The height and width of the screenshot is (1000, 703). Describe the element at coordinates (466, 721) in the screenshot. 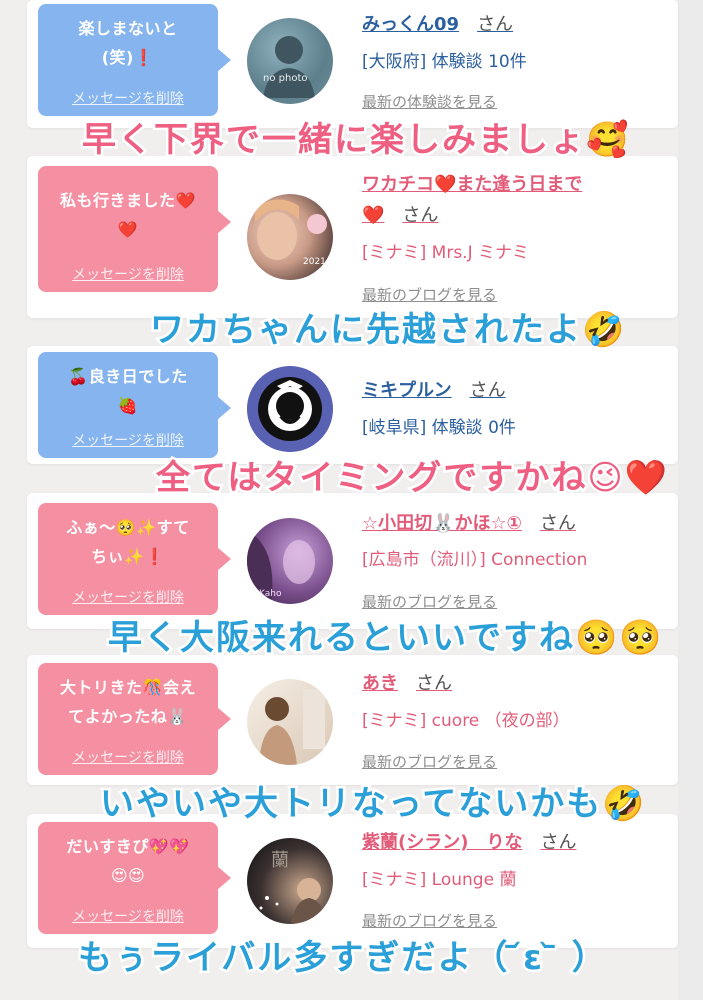

I see `user-info: [ミナミ] cuore （夜の部）` at that location.